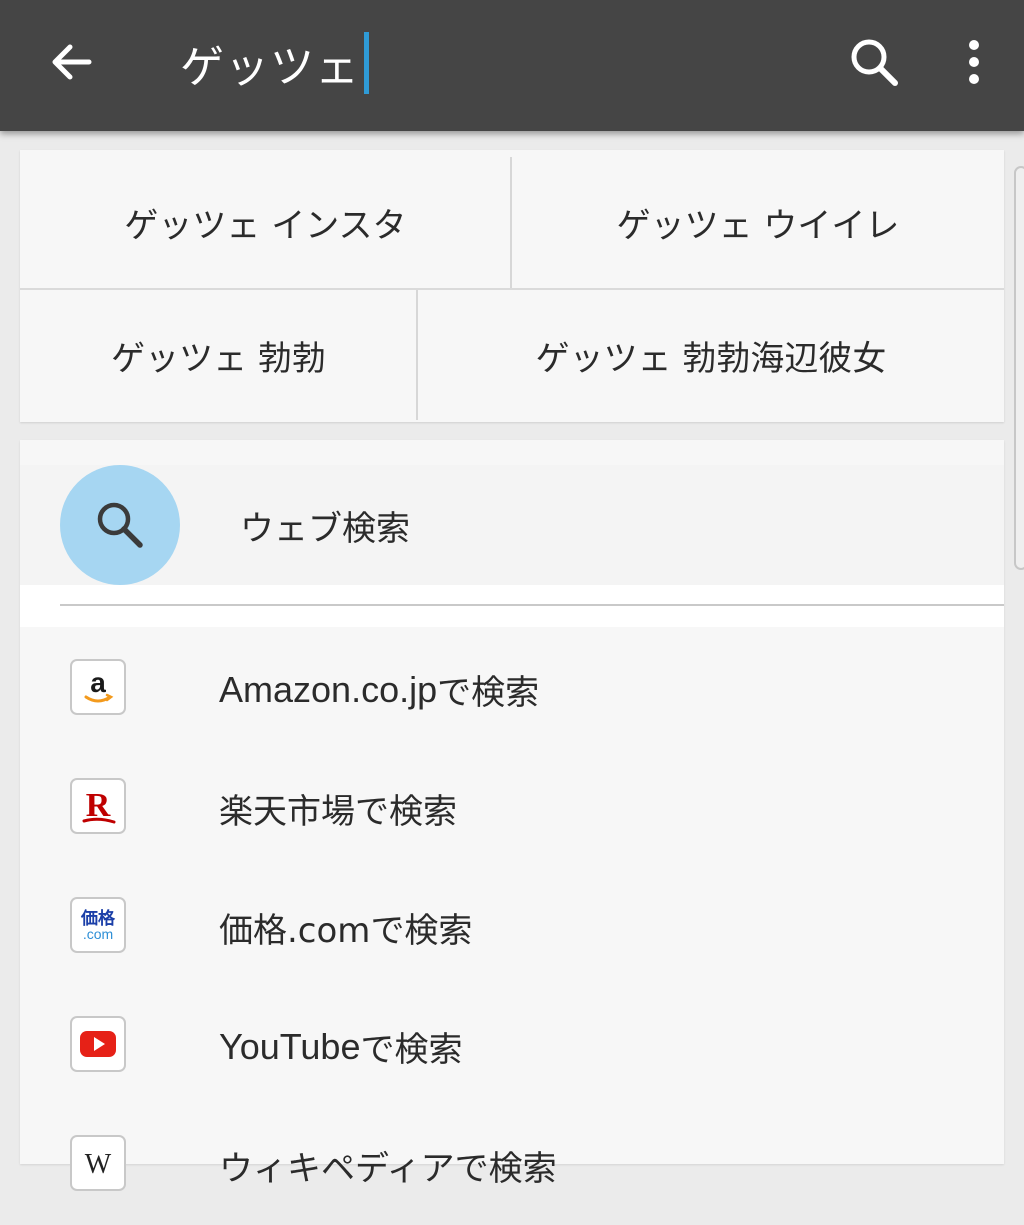  I want to click on amazon-logo: a, so click(99, 685).